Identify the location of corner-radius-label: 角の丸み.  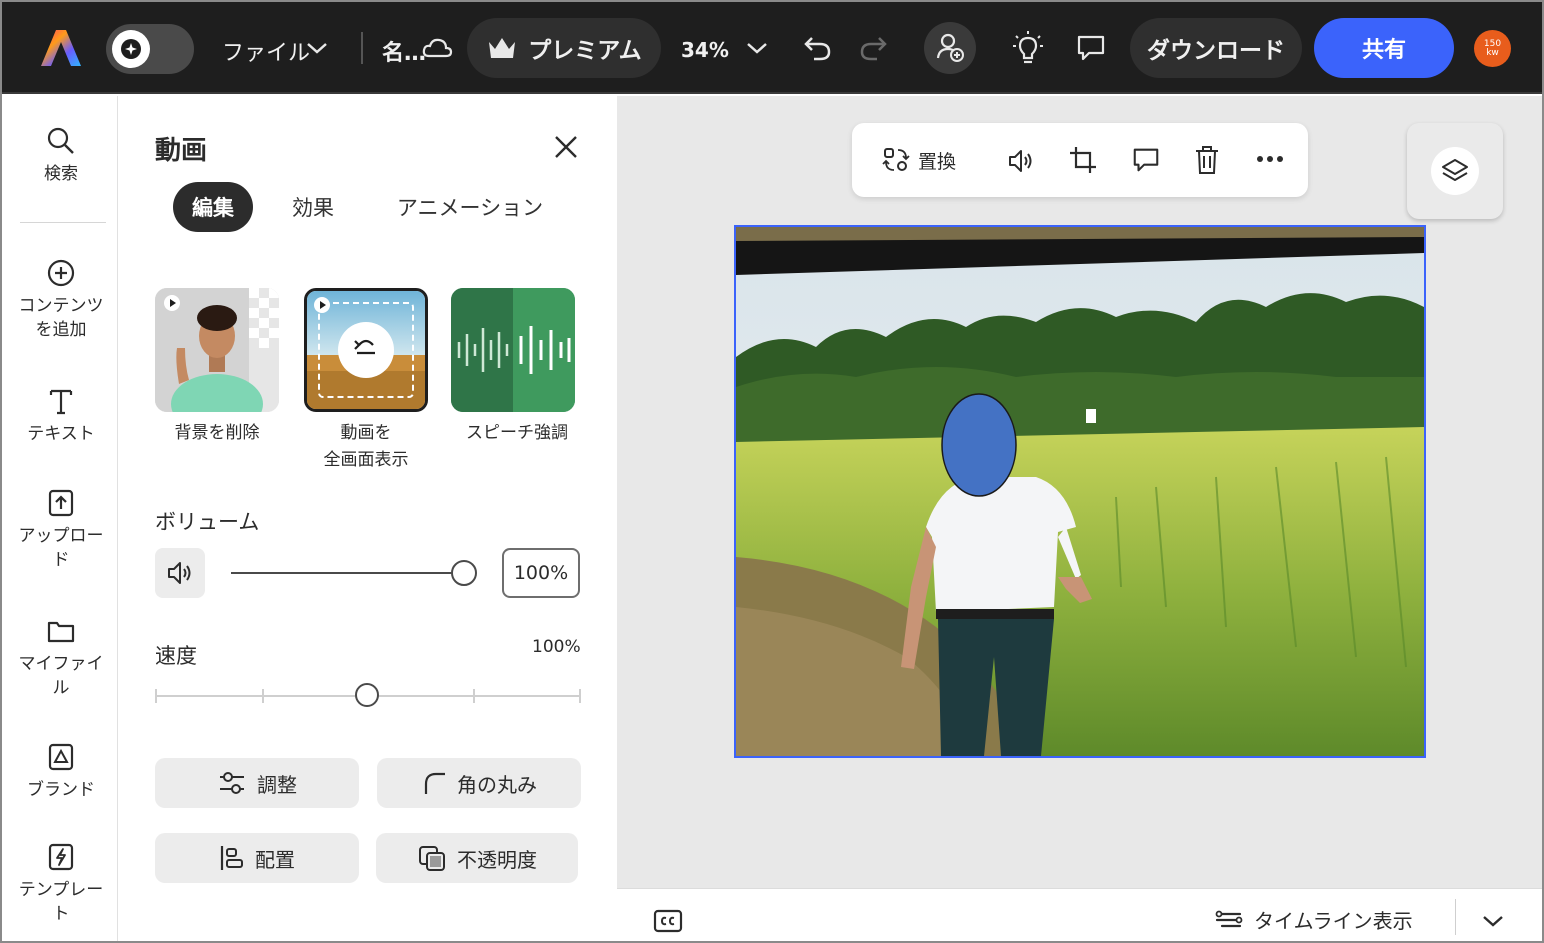
(497, 784).